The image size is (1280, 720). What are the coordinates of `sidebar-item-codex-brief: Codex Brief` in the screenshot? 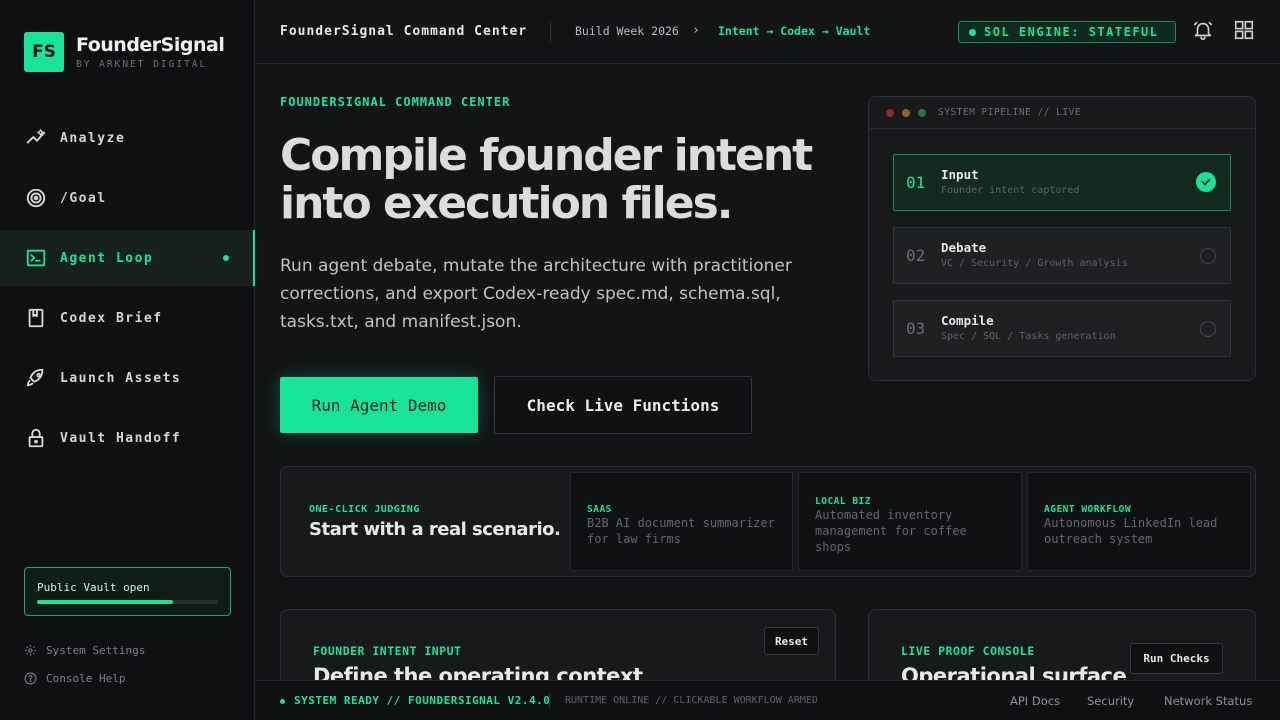 It's located at (127, 318).